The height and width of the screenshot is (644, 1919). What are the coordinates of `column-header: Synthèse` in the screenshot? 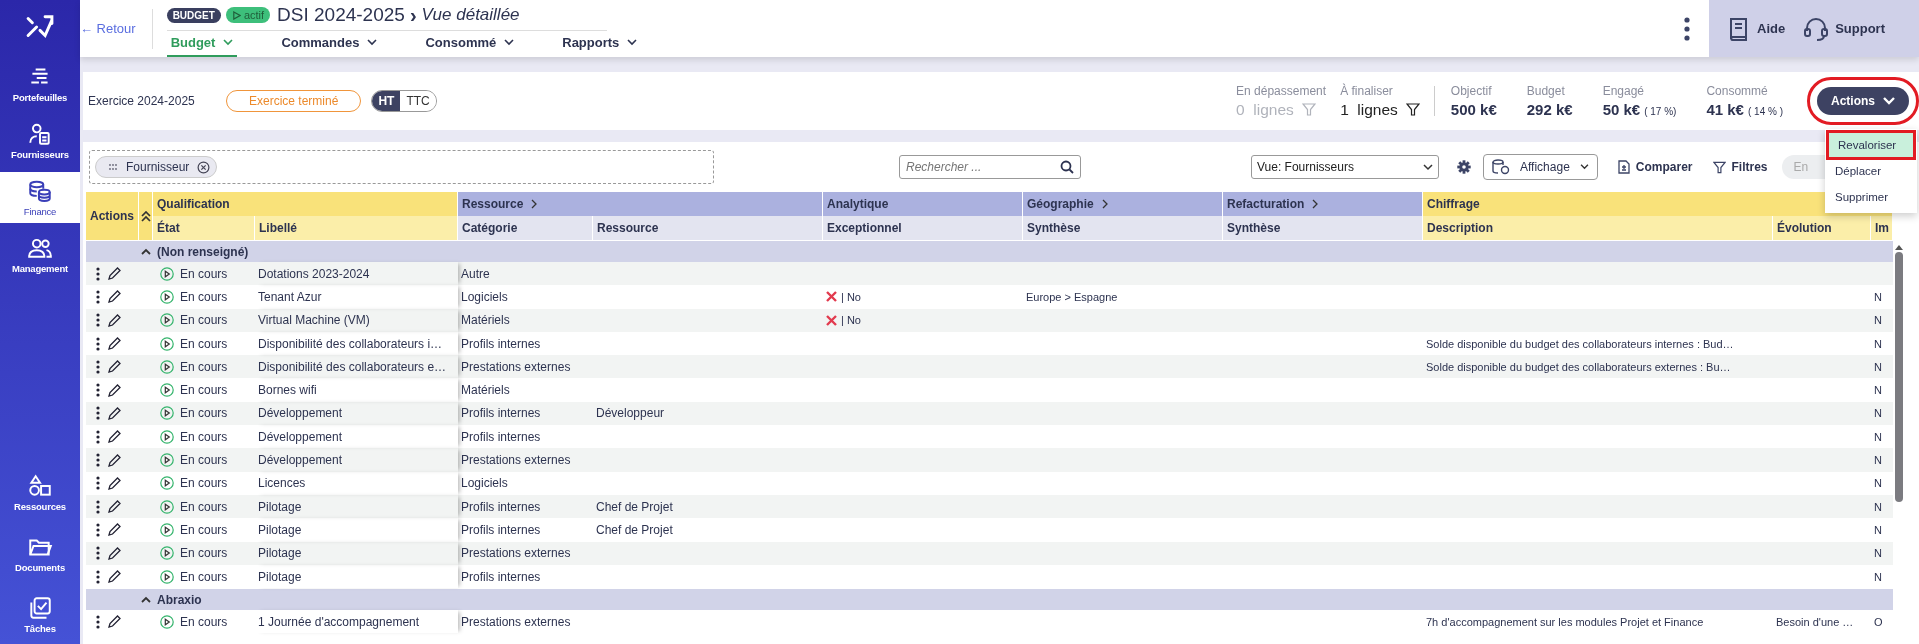 It's located at (1323, 228).